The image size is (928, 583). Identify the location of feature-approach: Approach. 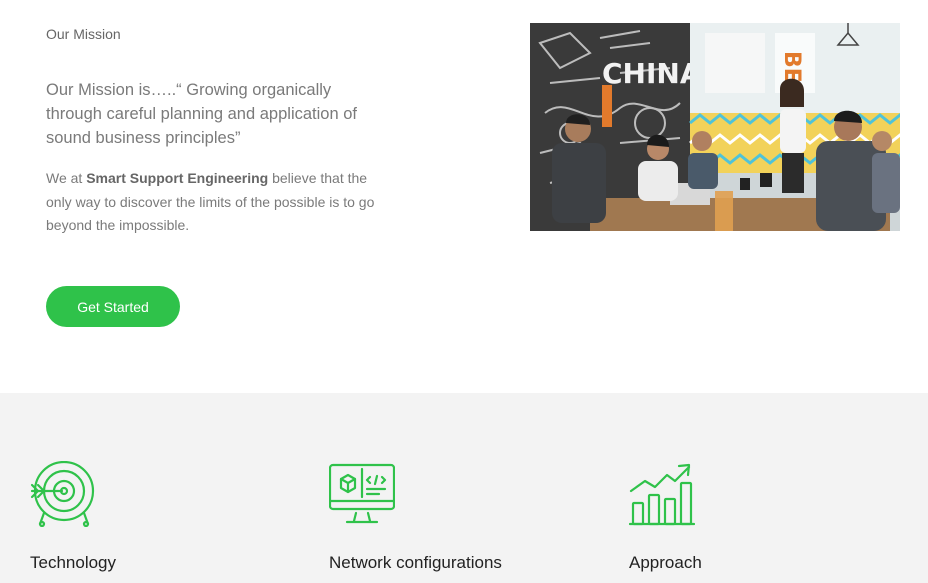
(665, 516).